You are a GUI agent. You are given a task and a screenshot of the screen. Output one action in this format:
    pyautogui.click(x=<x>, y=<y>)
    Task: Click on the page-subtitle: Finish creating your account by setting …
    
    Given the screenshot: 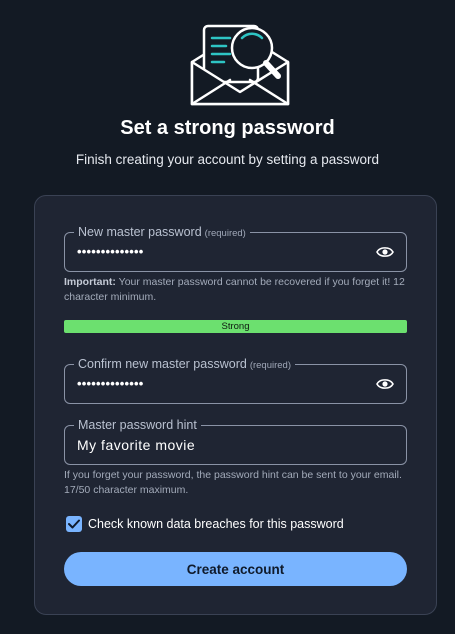 What is the action you would take?
    pyautogui.click(x=227, y=159)
    